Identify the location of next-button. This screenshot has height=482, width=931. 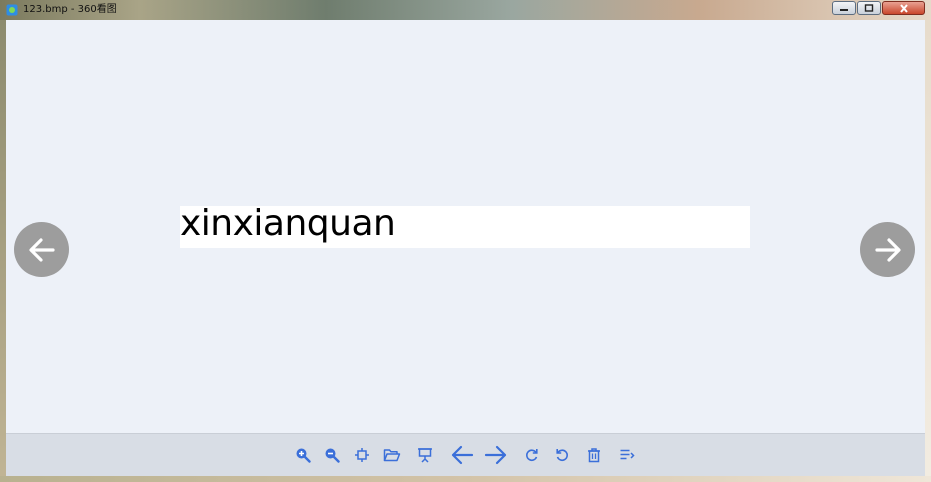
(496, 455).